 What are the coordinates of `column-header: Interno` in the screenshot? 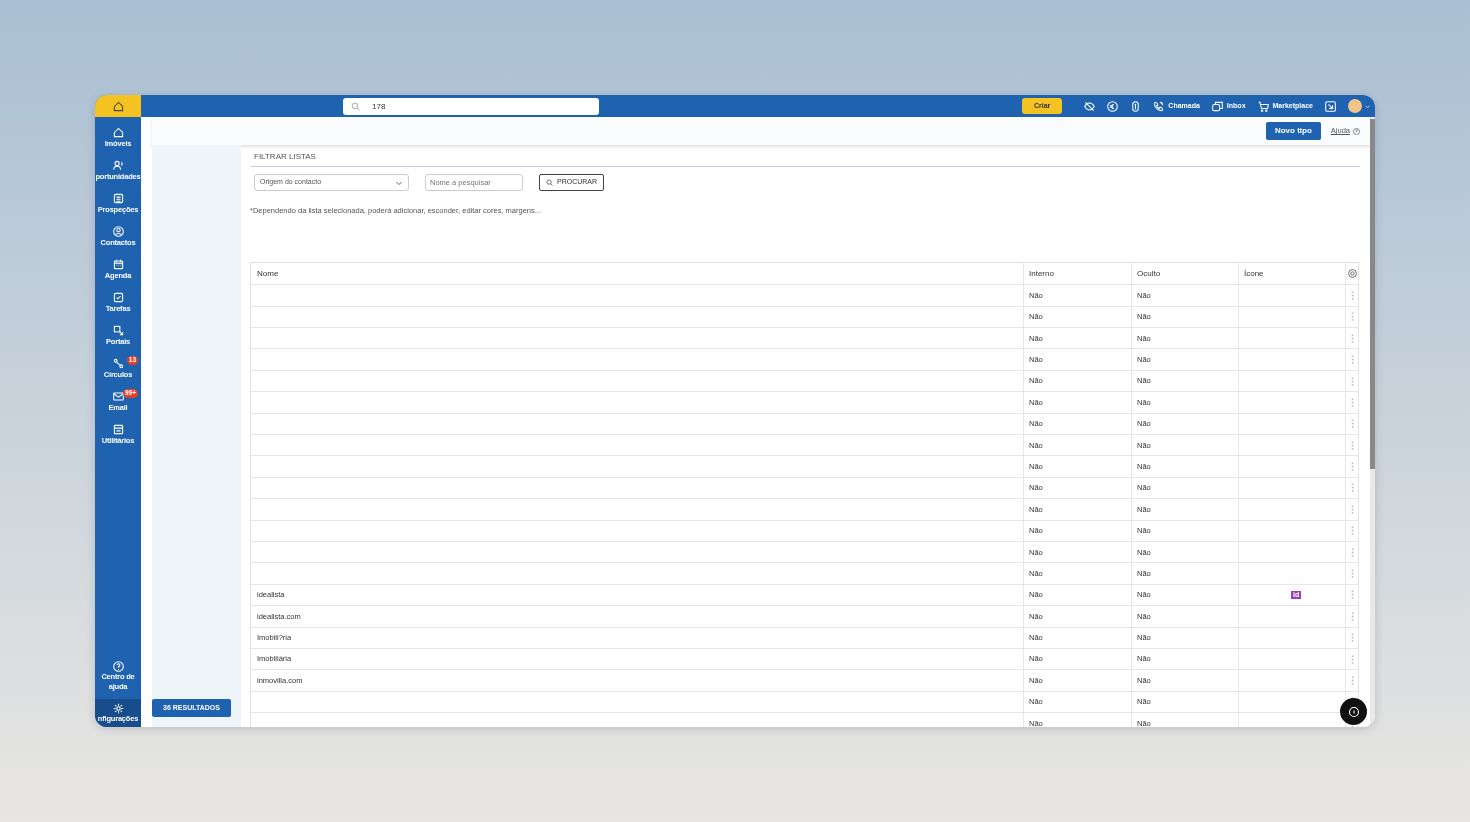 It's located at (1077, 274).